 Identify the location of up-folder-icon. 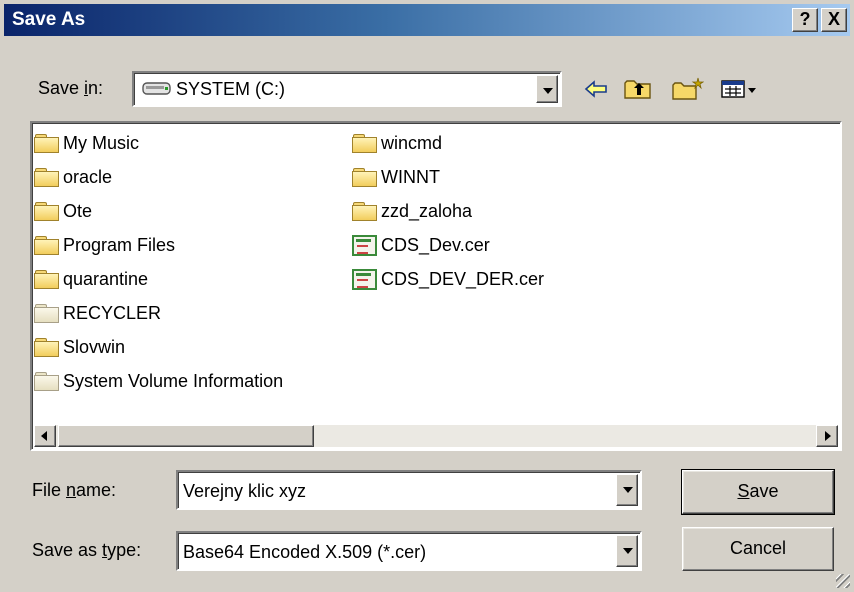
(638, 89).